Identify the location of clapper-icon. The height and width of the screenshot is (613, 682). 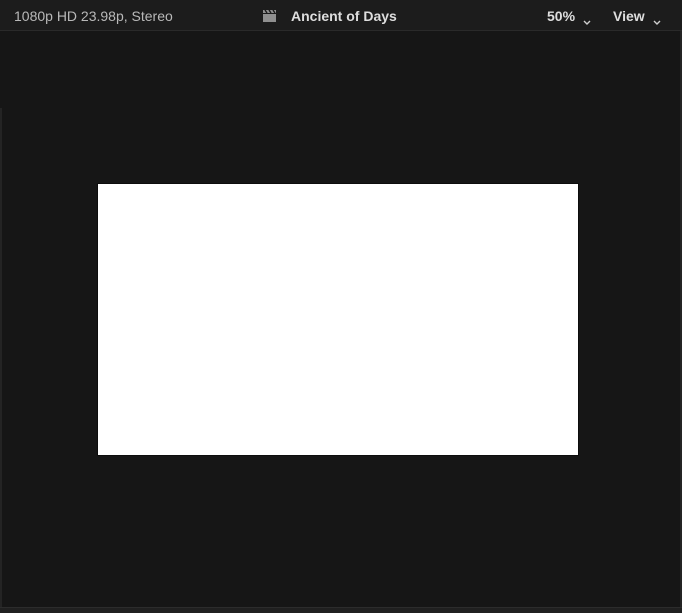
(269, 16).